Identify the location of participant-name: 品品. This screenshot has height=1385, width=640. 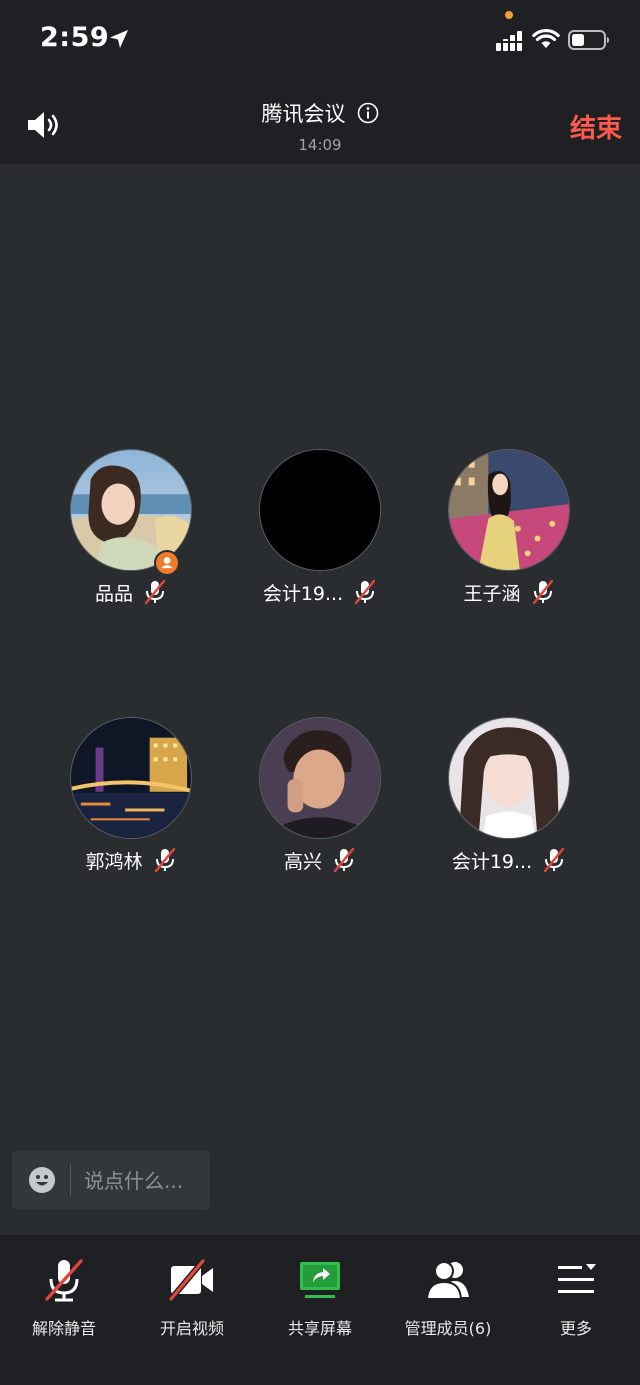
(113, 593).